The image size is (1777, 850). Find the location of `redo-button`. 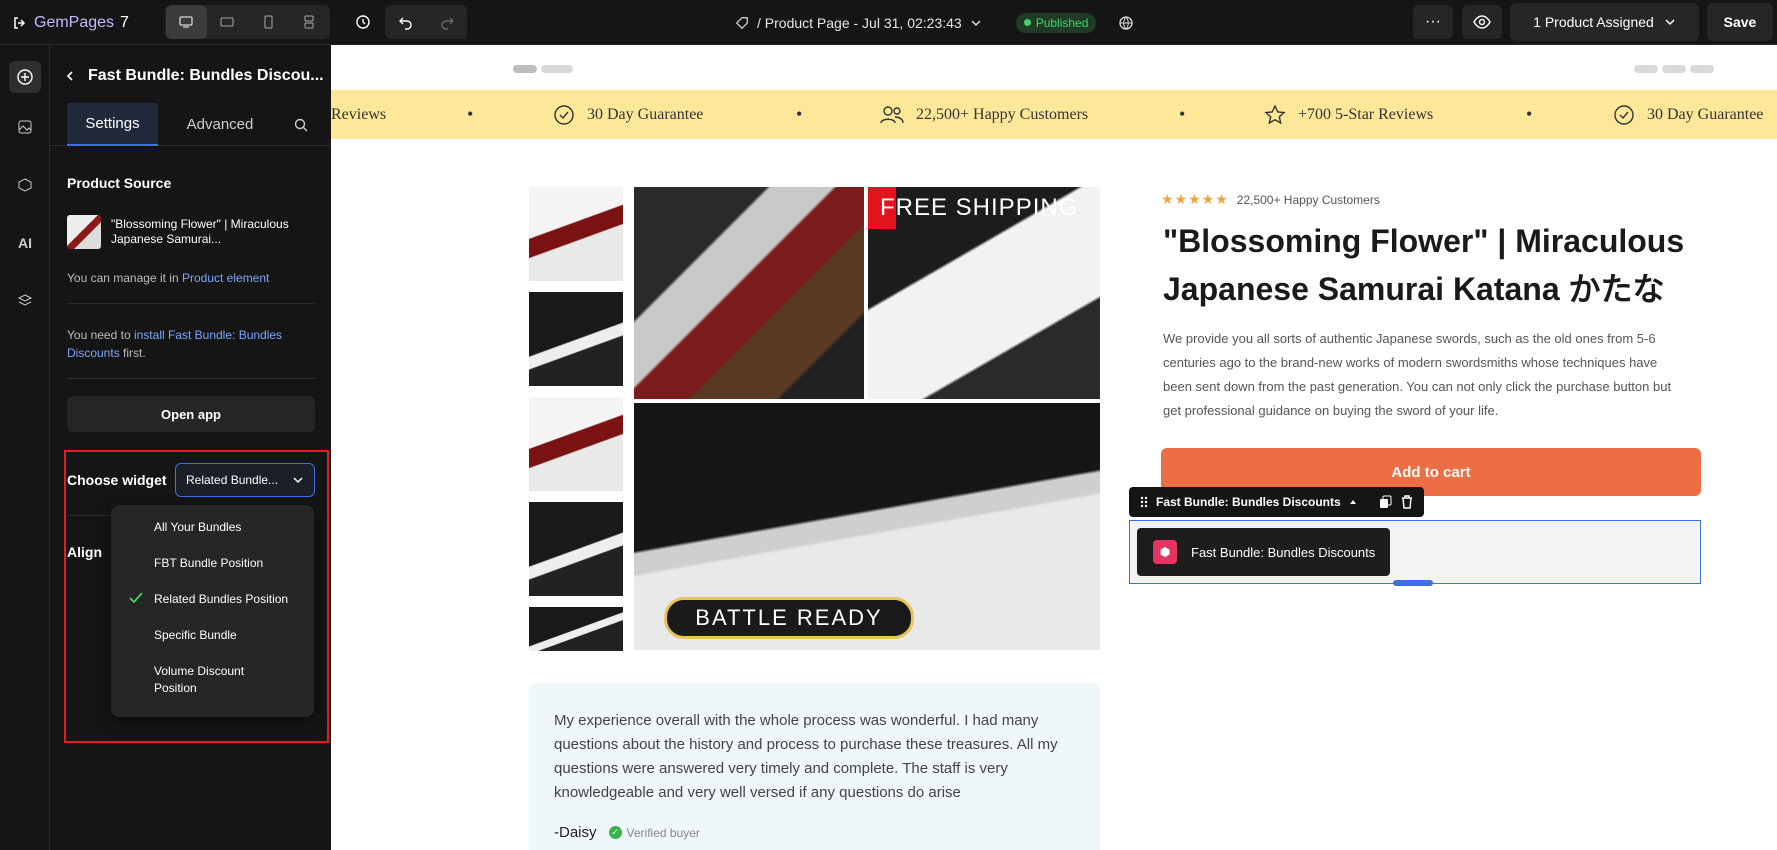

redo-button is located at coordinates (446, 22).